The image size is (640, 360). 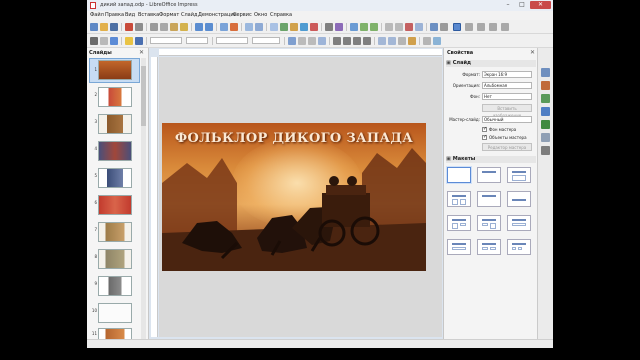 I want to click on horizontal-ruler, so click(x=300, y=52).